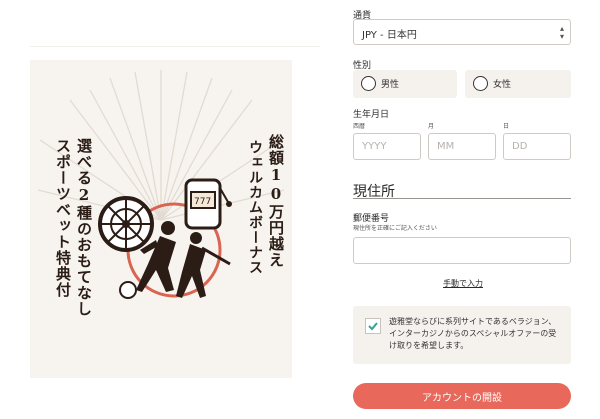  I want to click on promo-subtitle-sports: スポーツベット特典付, so click(63, 218).